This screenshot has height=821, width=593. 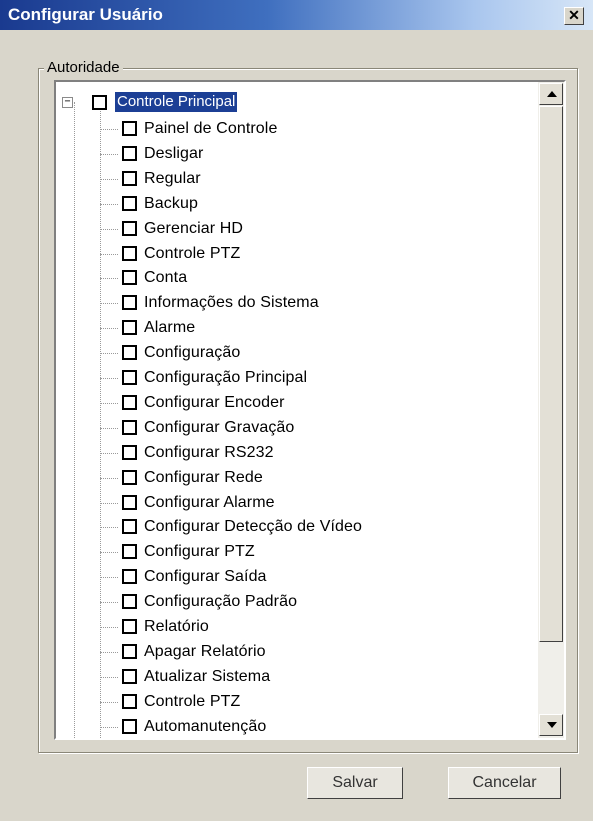 I want to click on tree-item: Relatório, so click(x=315, y=628).